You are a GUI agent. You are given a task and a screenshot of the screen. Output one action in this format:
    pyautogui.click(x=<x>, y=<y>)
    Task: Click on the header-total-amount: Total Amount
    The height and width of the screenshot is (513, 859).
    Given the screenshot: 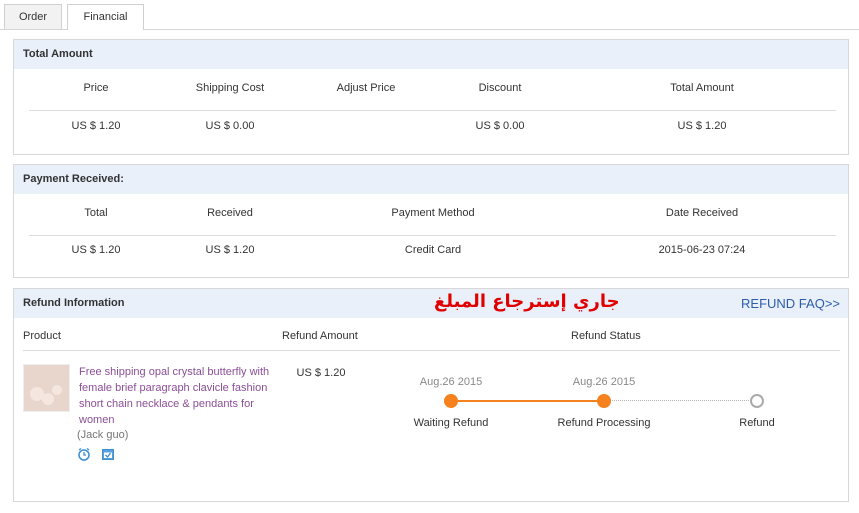 What is the action you would take?
    pyautogui.click(x=702, y=88)
    